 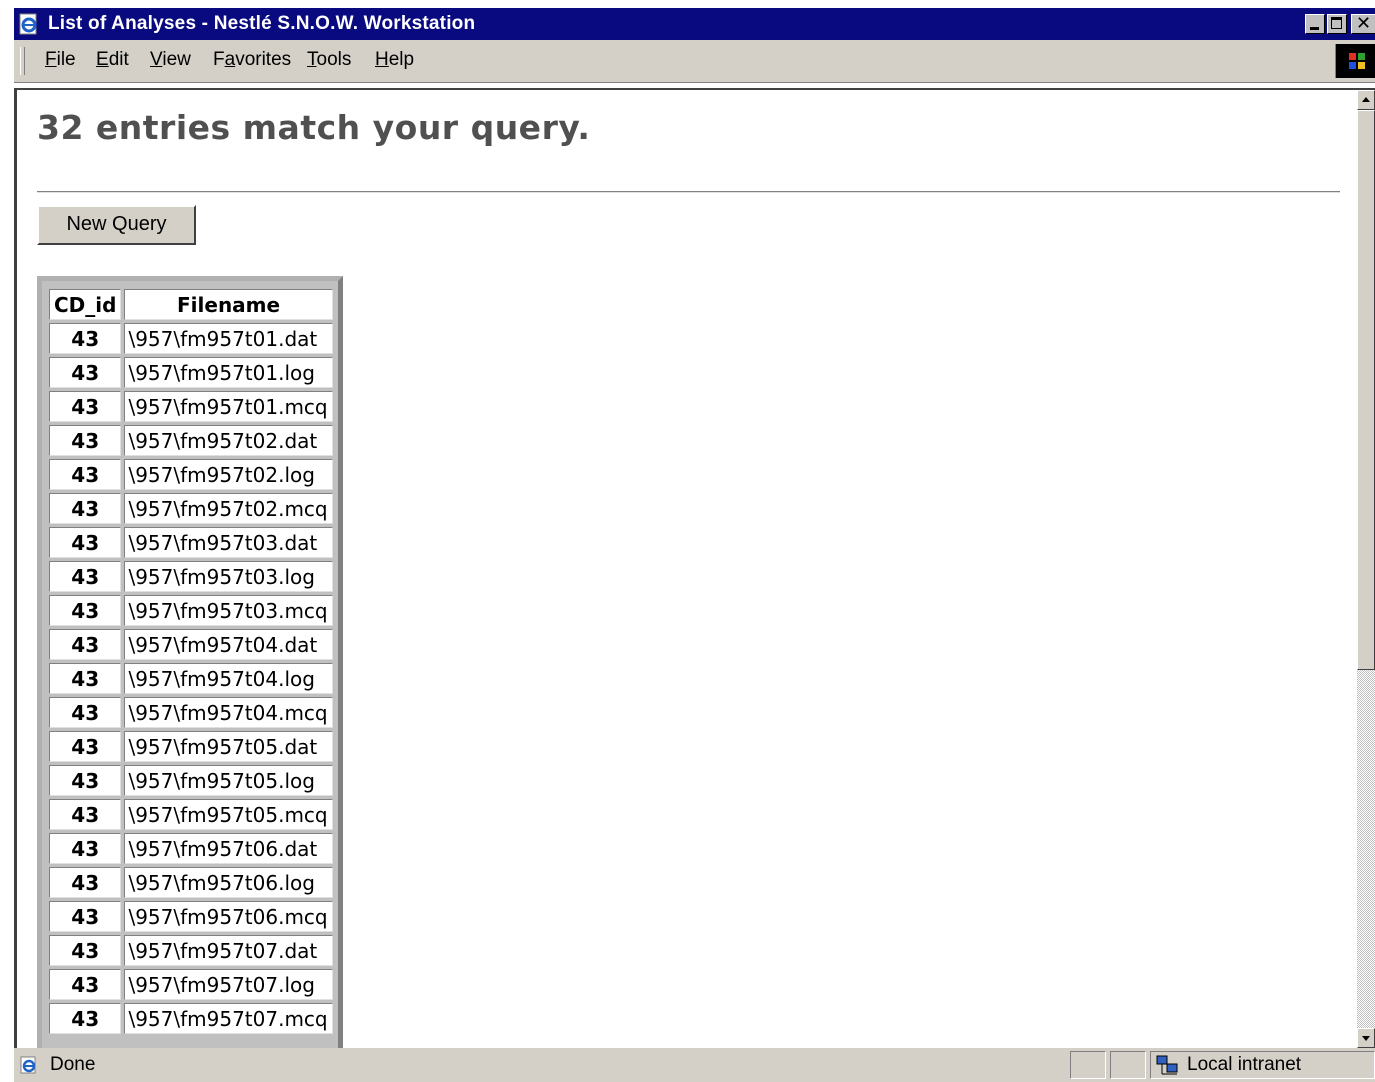 What do you see at coordinates (73, 1064) in the screenshot?
I see `status-text: Done` at bounding box center [73, 1064].